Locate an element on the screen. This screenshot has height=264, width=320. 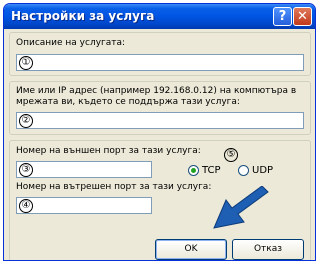
tcp-radio-dot is located at coordinates (193, 170).